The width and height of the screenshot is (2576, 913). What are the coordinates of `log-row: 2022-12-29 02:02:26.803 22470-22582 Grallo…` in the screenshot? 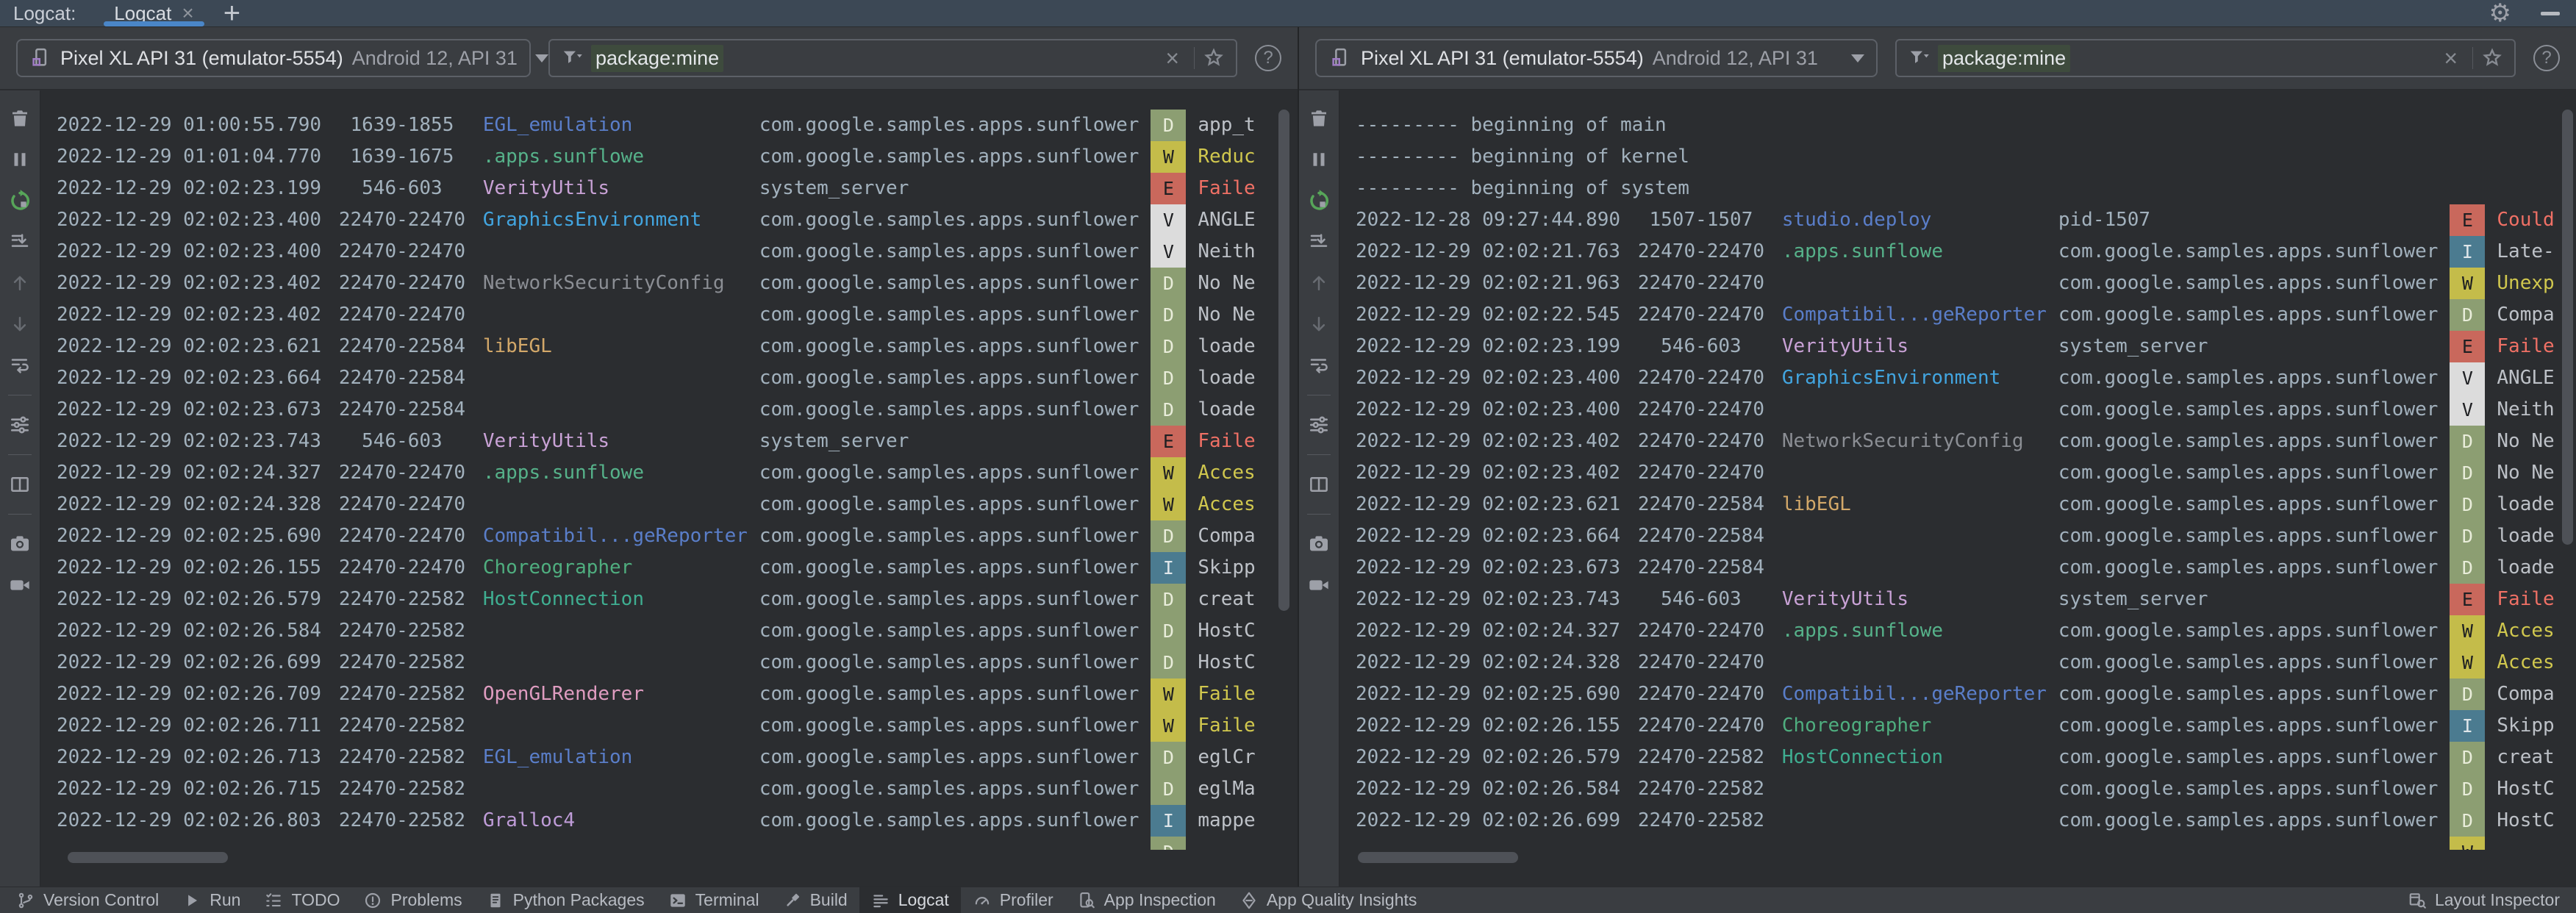 It's located at (670, 821).